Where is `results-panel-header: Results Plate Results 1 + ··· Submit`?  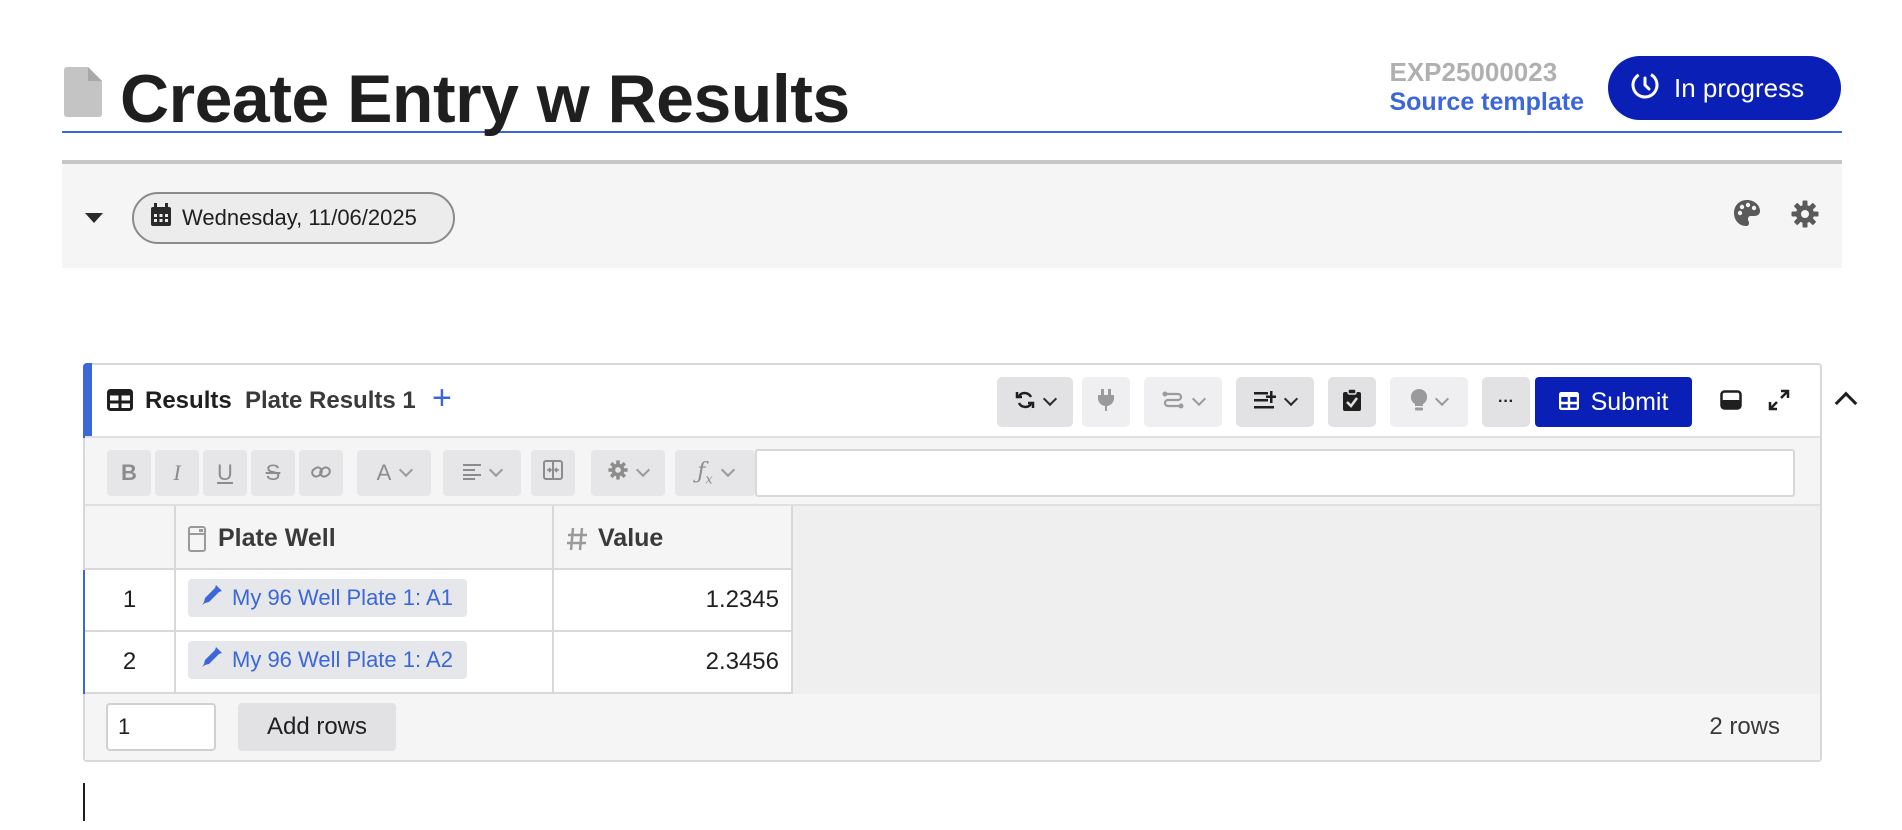 results-panel-header: Results Plate Results 1 + ··· Submit is located at coordinates (971, 401).